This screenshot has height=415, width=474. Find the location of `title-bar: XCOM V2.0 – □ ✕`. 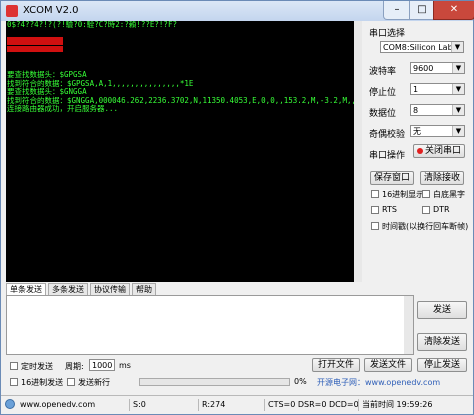

title-bar: XCOM V2.0 – □ ✕ is located at coordinates (237, 11).